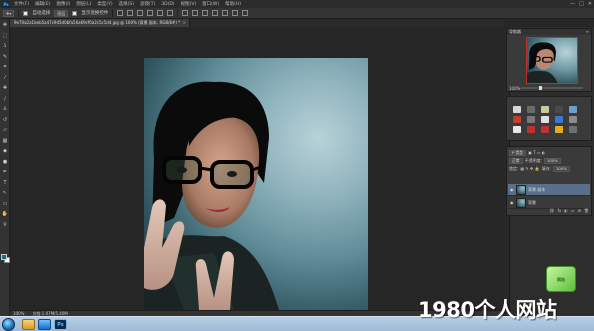 This screenshot has width=594, height=331. I want to click on gradient-map-icon, so click(559, 129).